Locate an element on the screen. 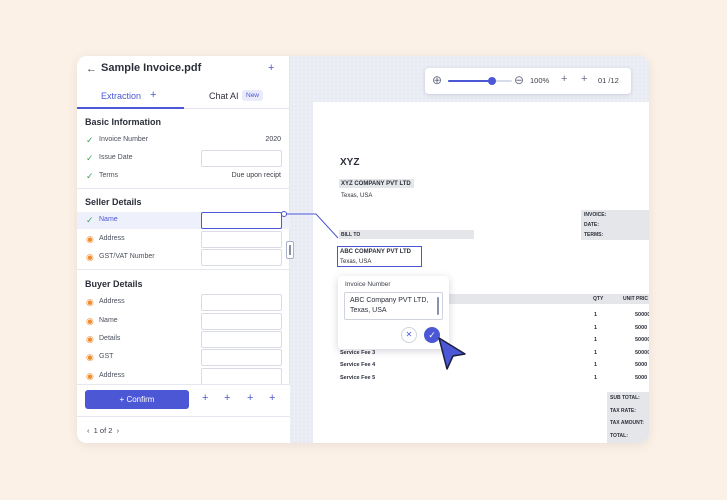  zoom-slider is located at coordinates (480, 81).